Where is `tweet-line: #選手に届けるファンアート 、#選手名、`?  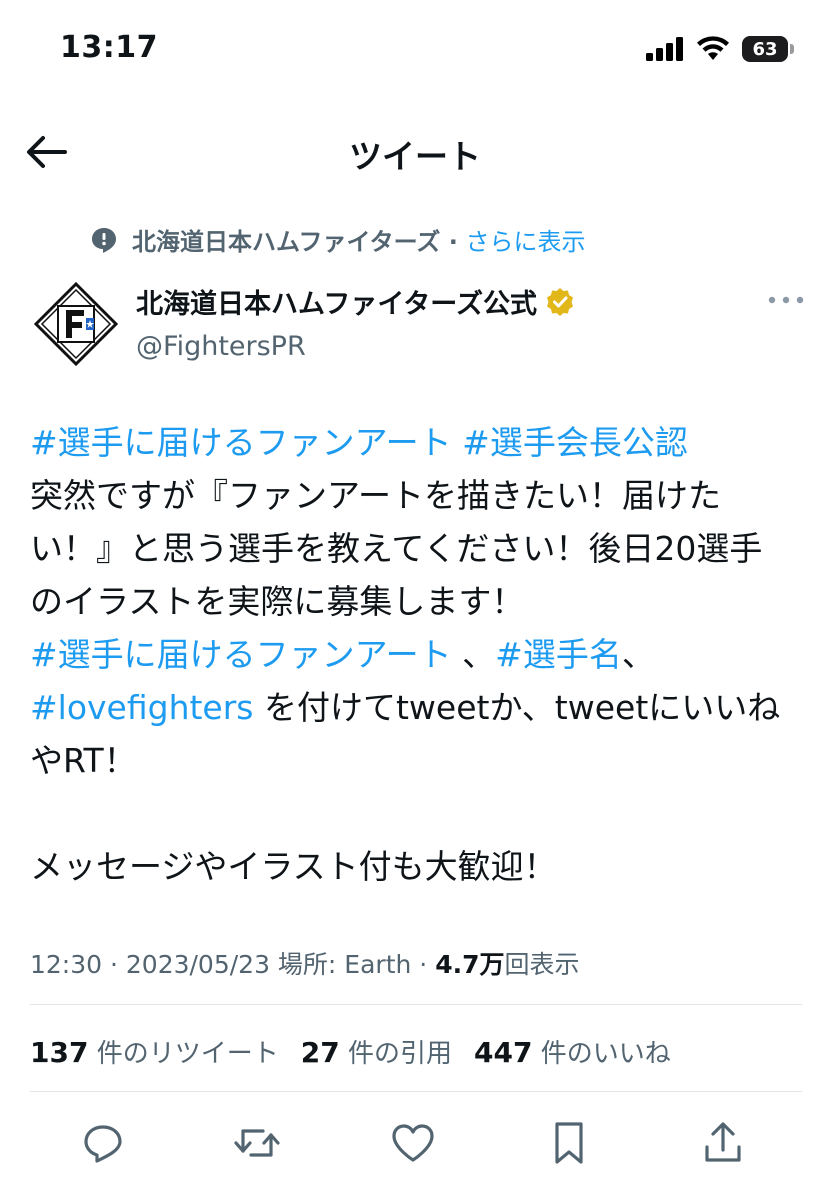
tweet-line: #選手に届けるファンアート 、#選手名、 is located at coordinates (415, 654).